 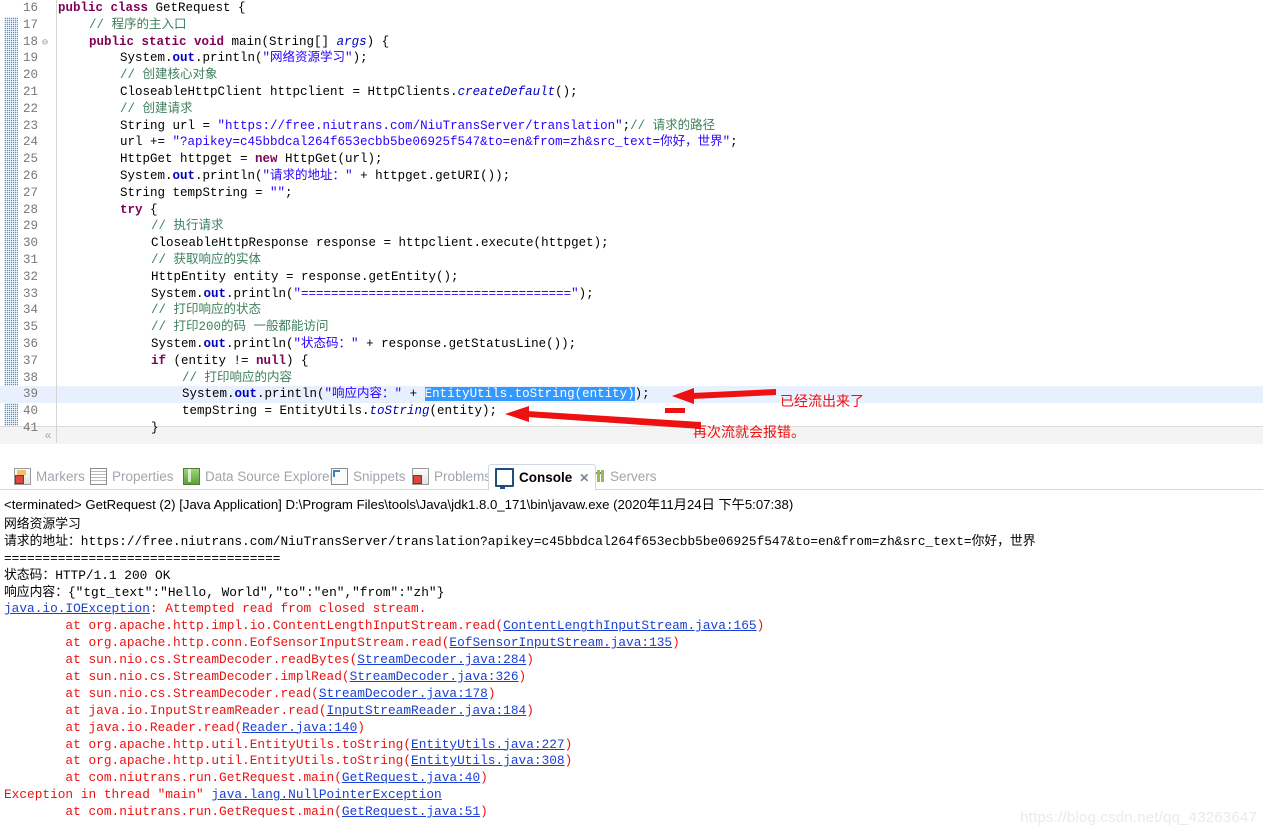 I want to click on stacktrace-link: ContentLengthInputStream.java:165, so click(x=629, y=625).